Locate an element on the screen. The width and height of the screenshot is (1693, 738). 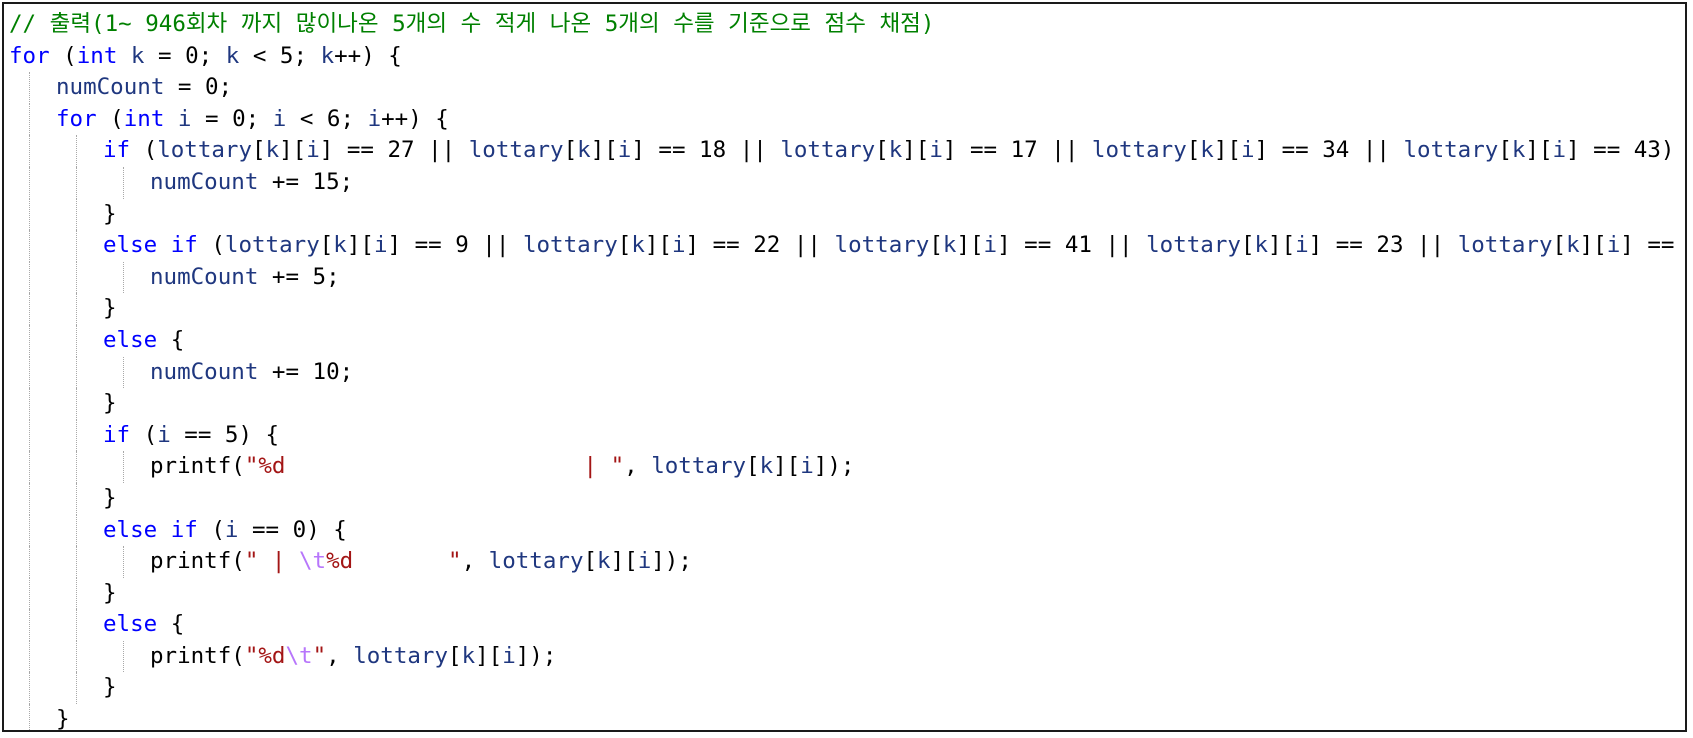
code-token-punctuation: } is located at coordinates (110, 403).